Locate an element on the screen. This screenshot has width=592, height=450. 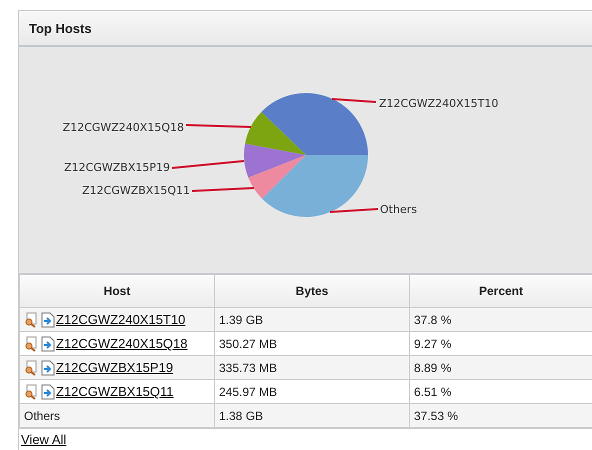
table-cell: 1.38 GB is located at coordinates (312, 416).